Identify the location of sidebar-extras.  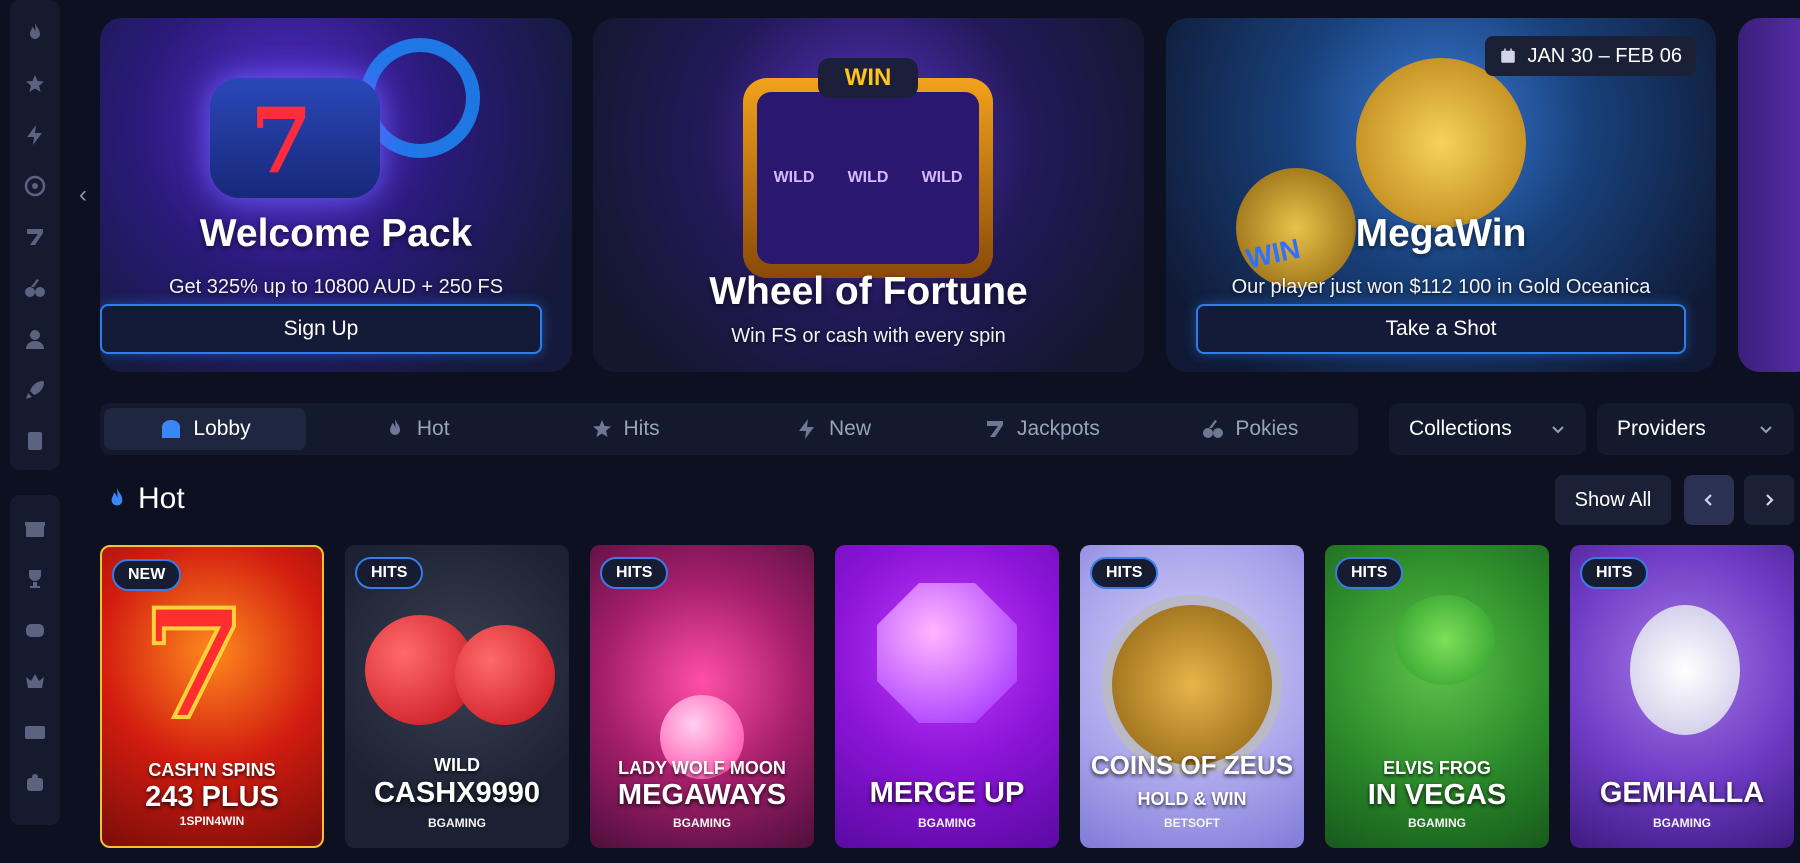
(35, 660).